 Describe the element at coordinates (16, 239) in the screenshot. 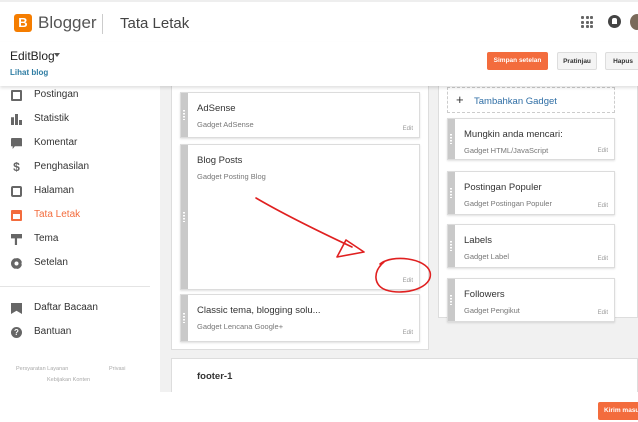

I see `theme-icon` at that location.